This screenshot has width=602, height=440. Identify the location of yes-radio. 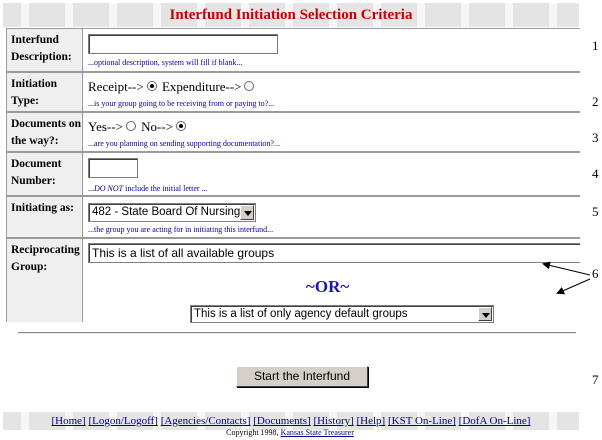
(130, 126).